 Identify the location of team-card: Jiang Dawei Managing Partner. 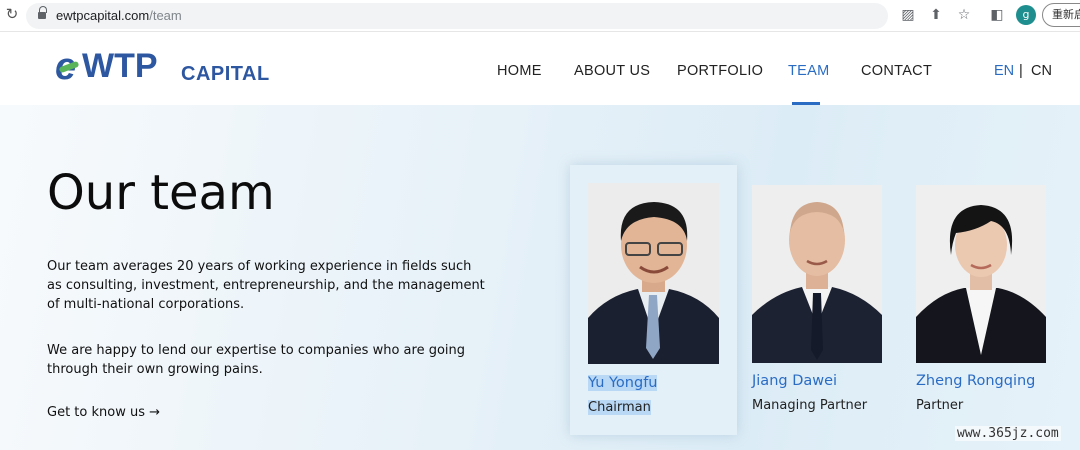
(827, 303).